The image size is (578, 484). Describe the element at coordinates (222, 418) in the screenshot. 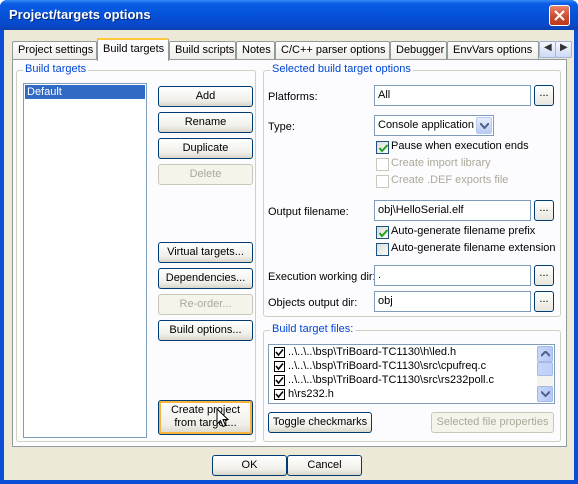

I see `mouse-pointer-icon` at that location.